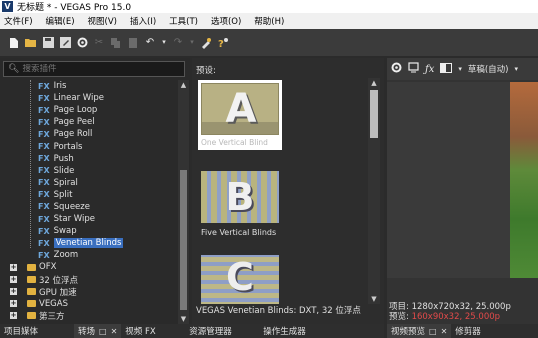 This screenshot has width=538, height=338. Describe the element at coordinates (14, 43) in the screenshot. I see `new-icon` at that location.